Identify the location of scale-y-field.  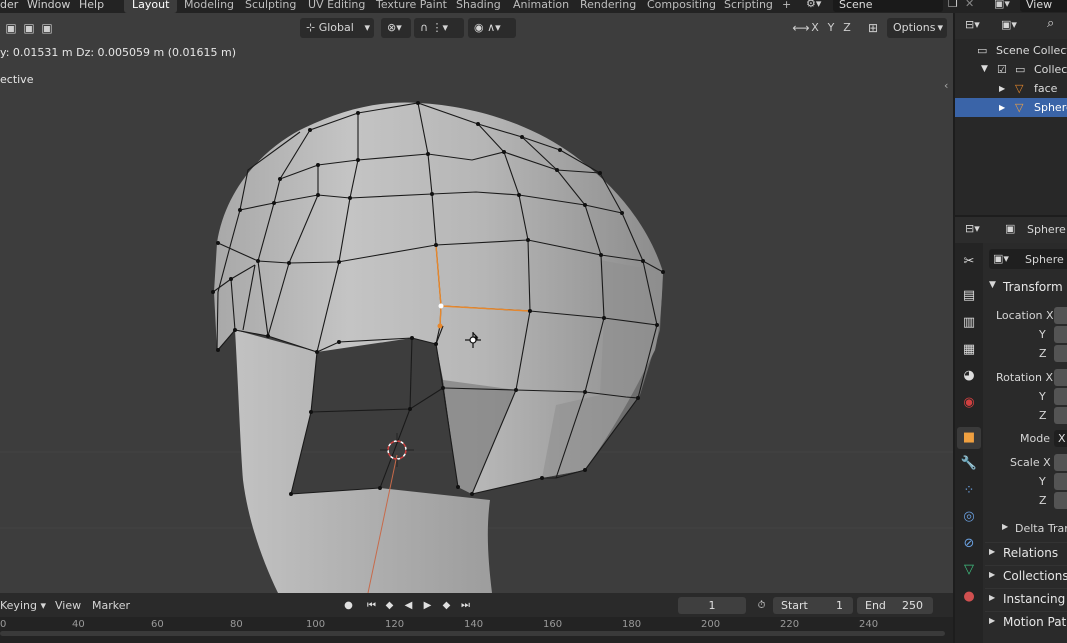
(1060, 481).